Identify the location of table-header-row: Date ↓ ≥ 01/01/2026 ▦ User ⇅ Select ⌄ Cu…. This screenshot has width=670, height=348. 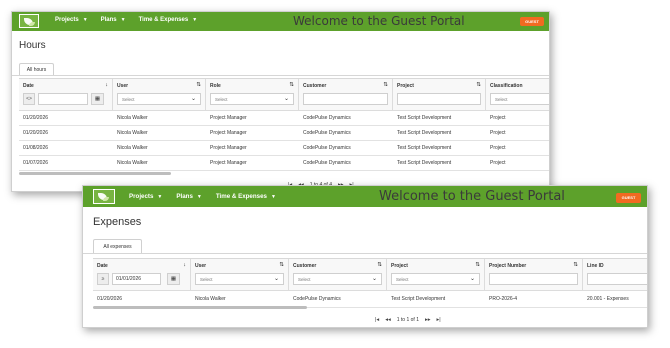
(370, 275).